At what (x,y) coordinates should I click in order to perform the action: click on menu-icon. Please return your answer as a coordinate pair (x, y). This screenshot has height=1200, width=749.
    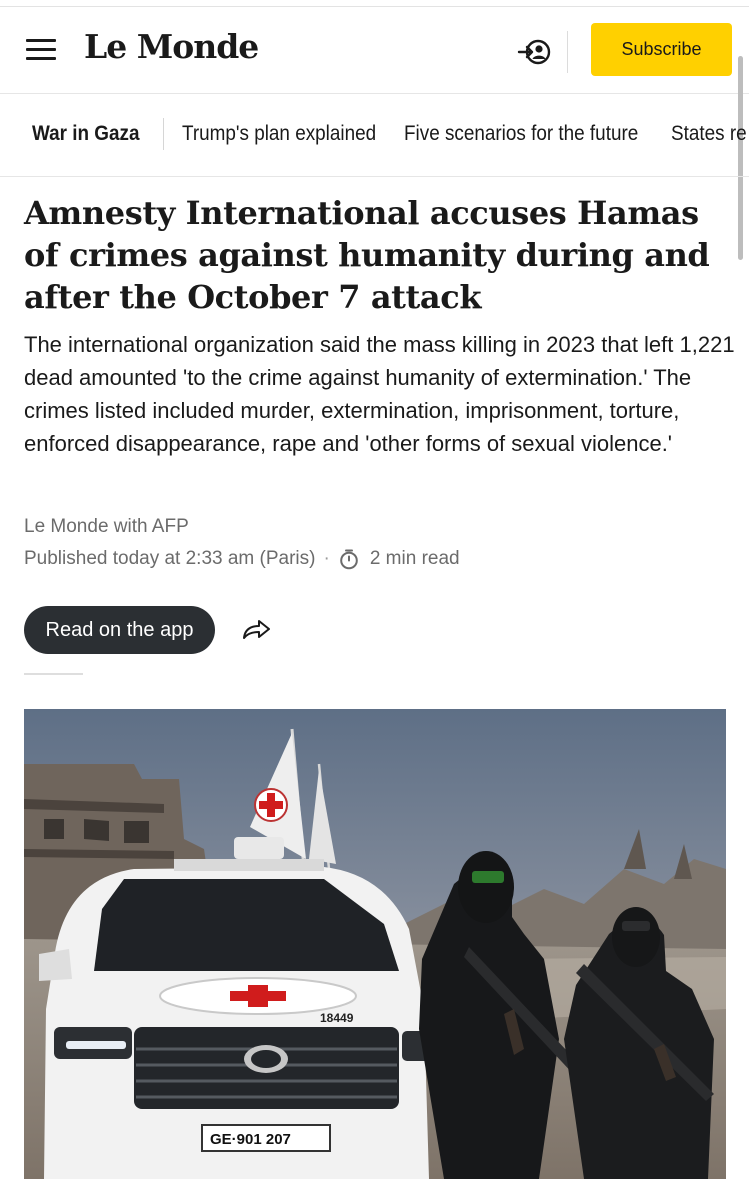
    Looking at the image, I should click on (41, 50).